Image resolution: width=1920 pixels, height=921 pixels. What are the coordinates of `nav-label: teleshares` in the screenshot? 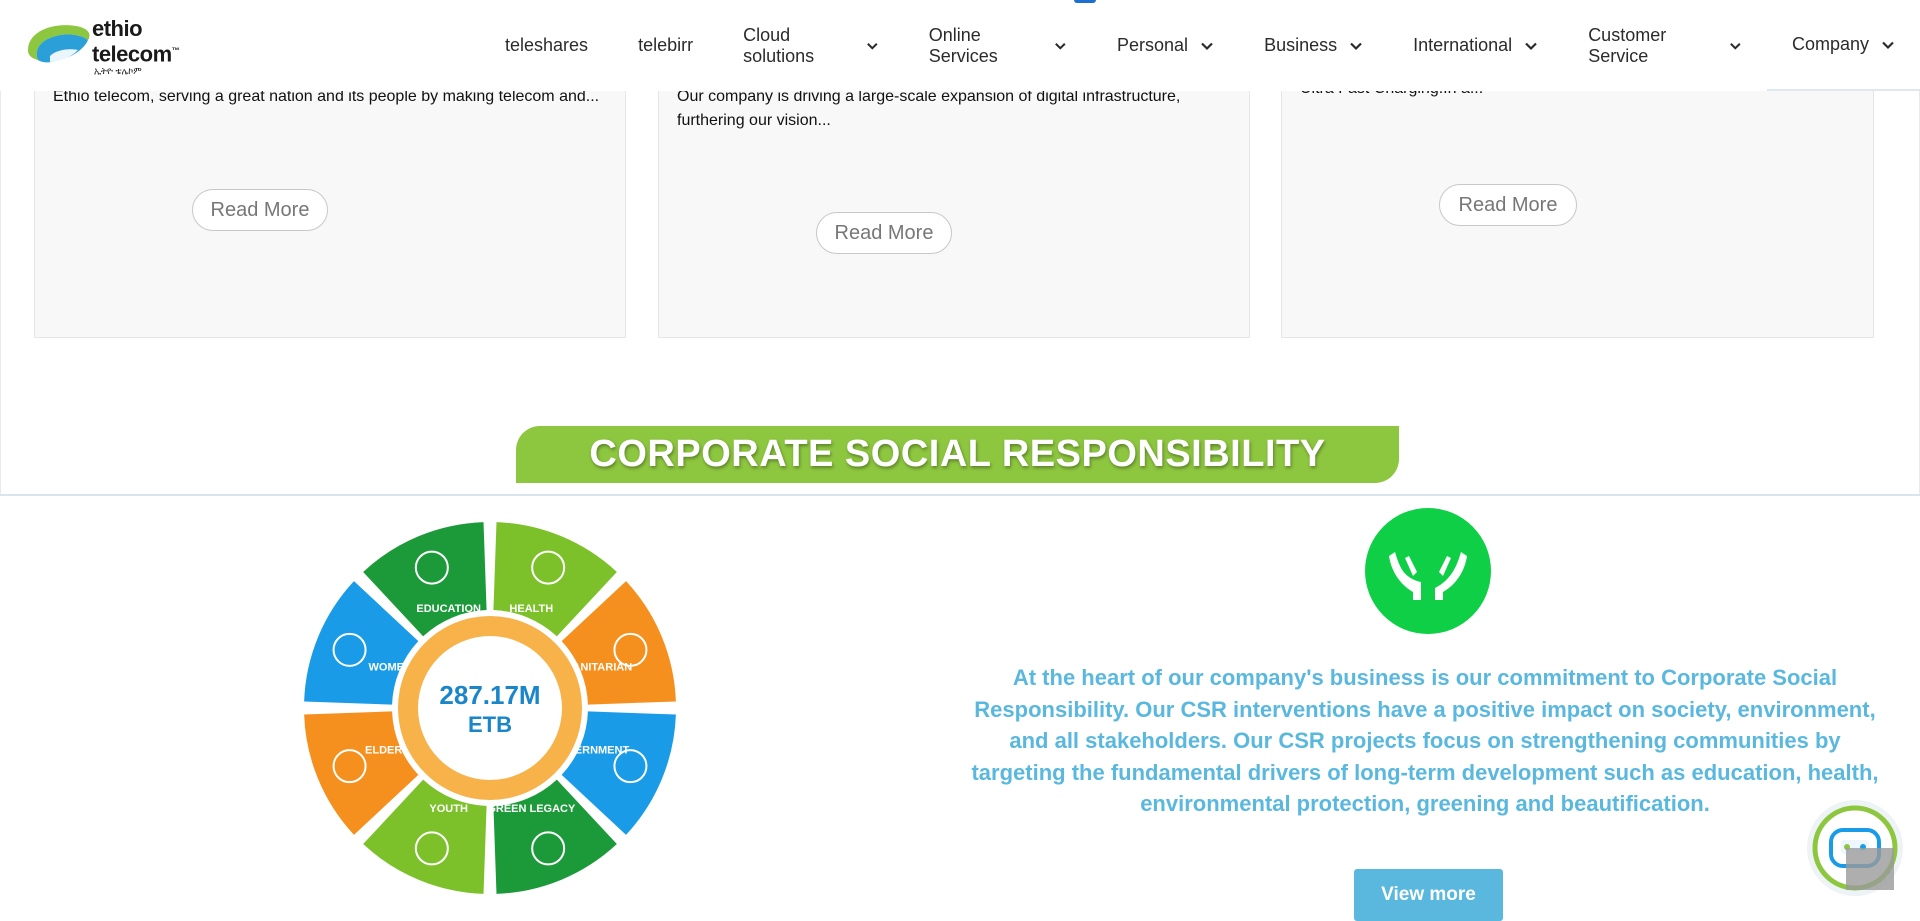 It's located at (547, 45).